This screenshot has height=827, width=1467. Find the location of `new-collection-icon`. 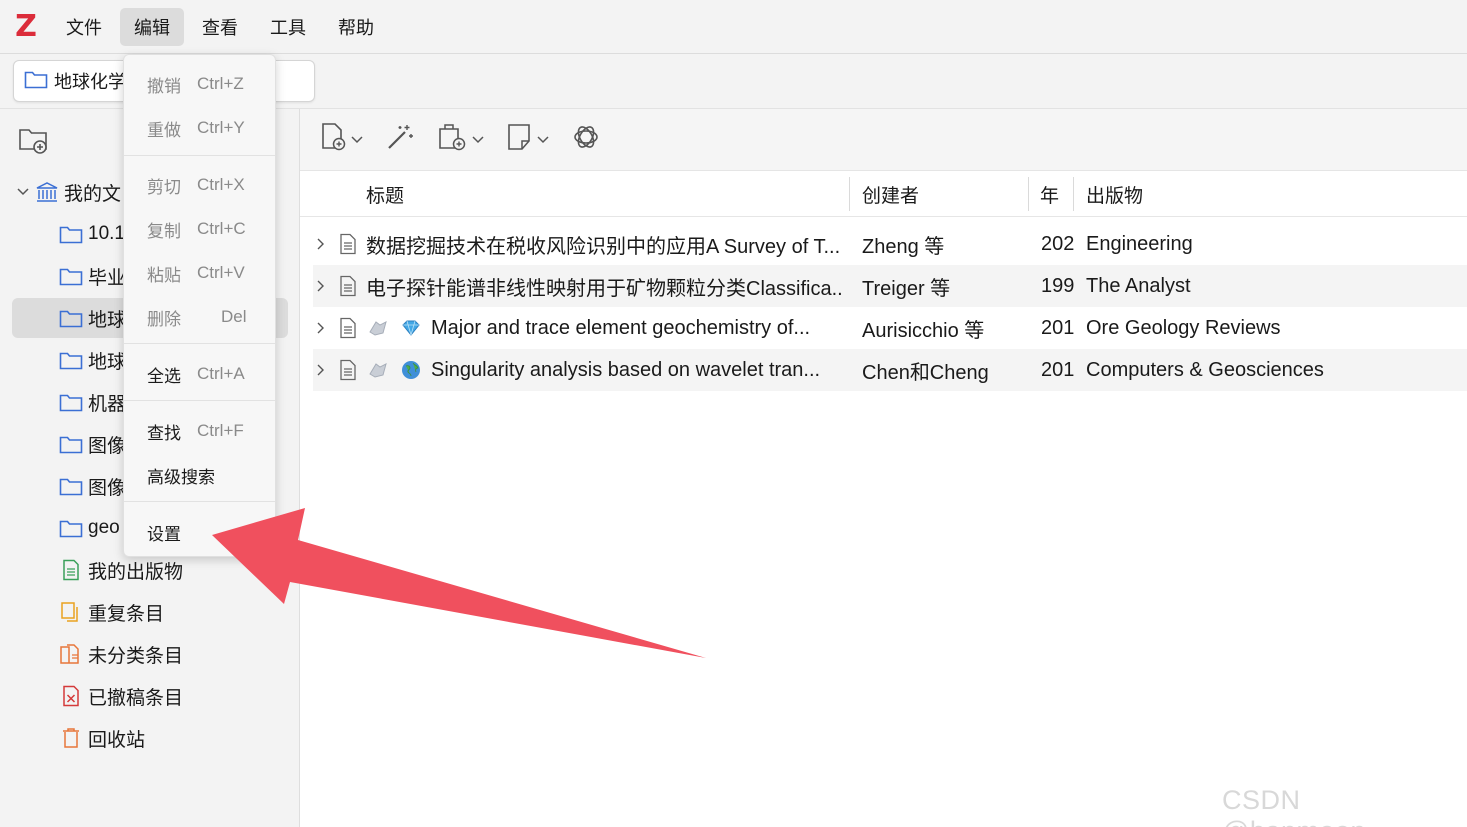

new-collection-icon is located at coordinates (34, 144).